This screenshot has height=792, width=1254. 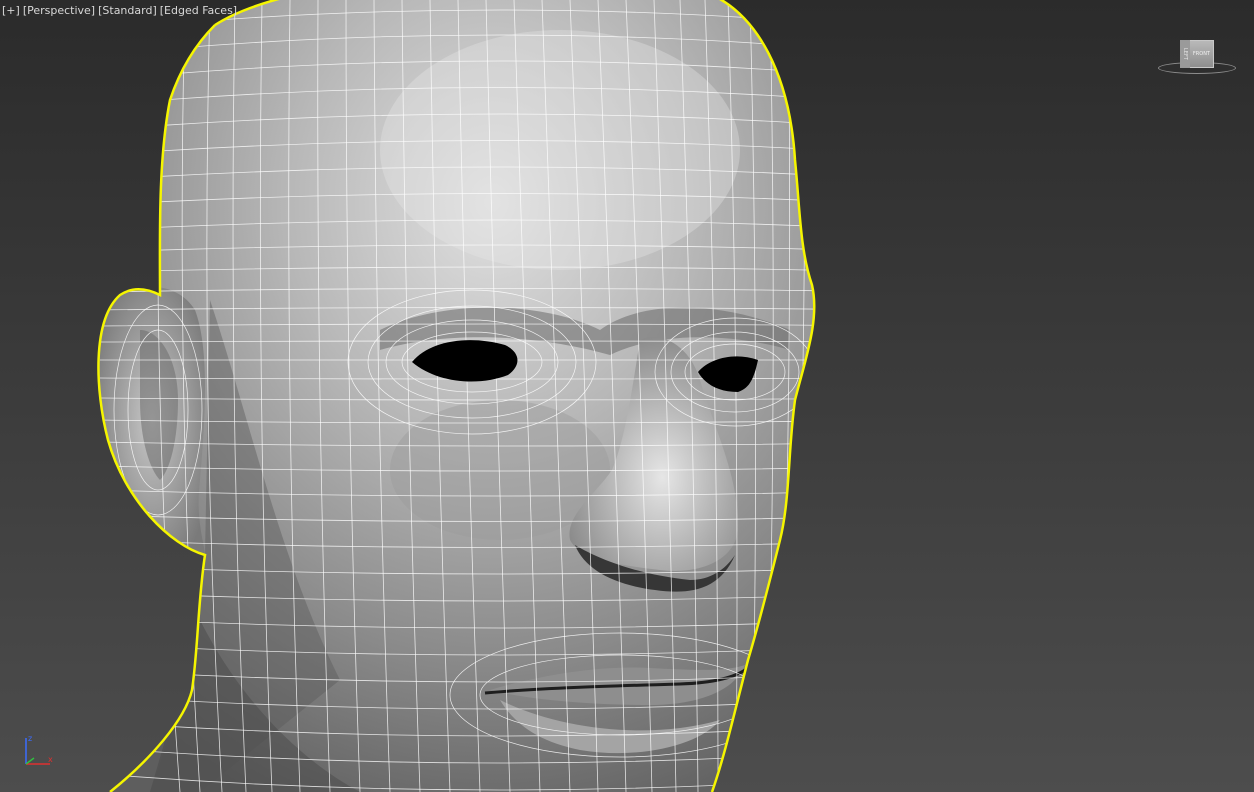 What do you see at coordinates (30, 761) in the screenshot?
I see `axis-y-line` at bounding box center [30, 761].